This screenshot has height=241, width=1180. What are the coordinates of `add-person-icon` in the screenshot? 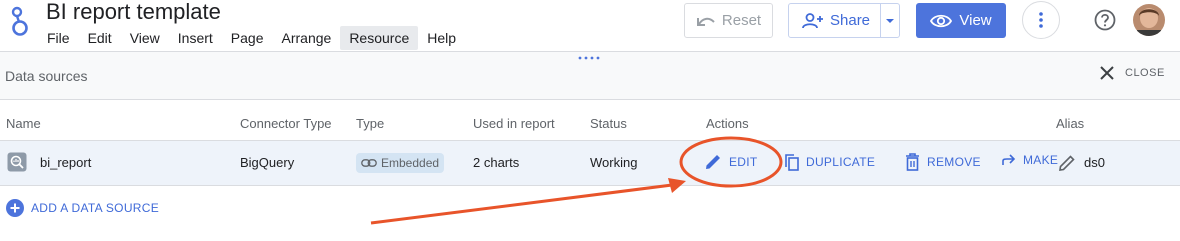 It's located at (812, 20).